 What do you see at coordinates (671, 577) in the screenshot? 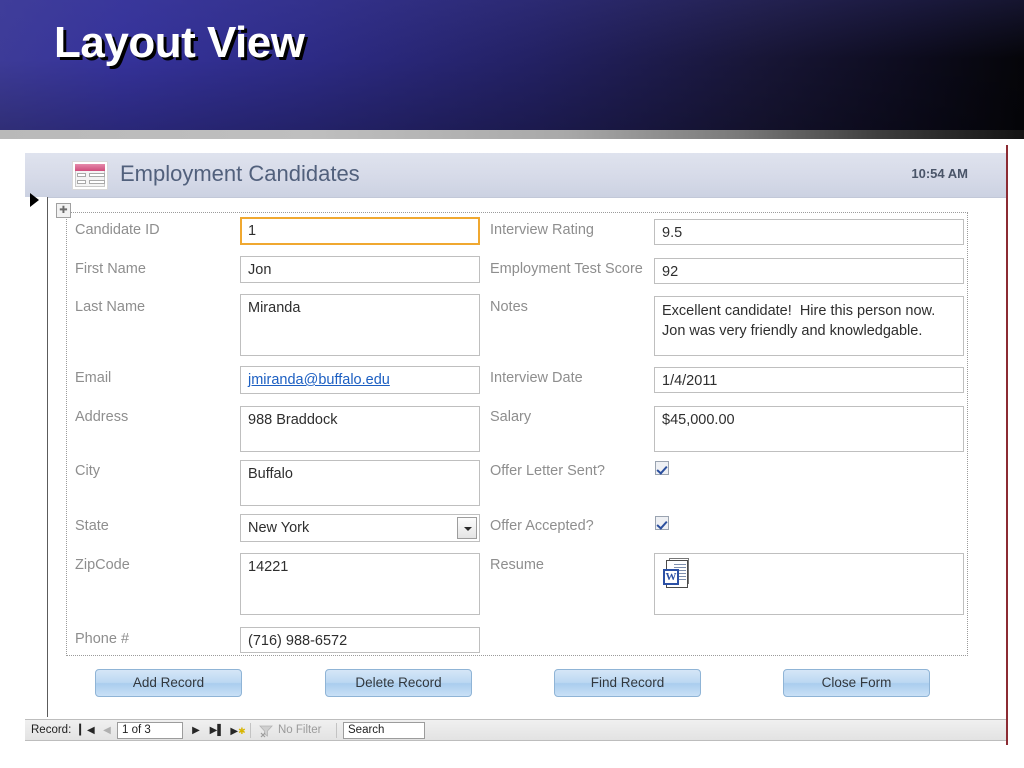
I see `word-badge: W` at bounding box center [671, 577].